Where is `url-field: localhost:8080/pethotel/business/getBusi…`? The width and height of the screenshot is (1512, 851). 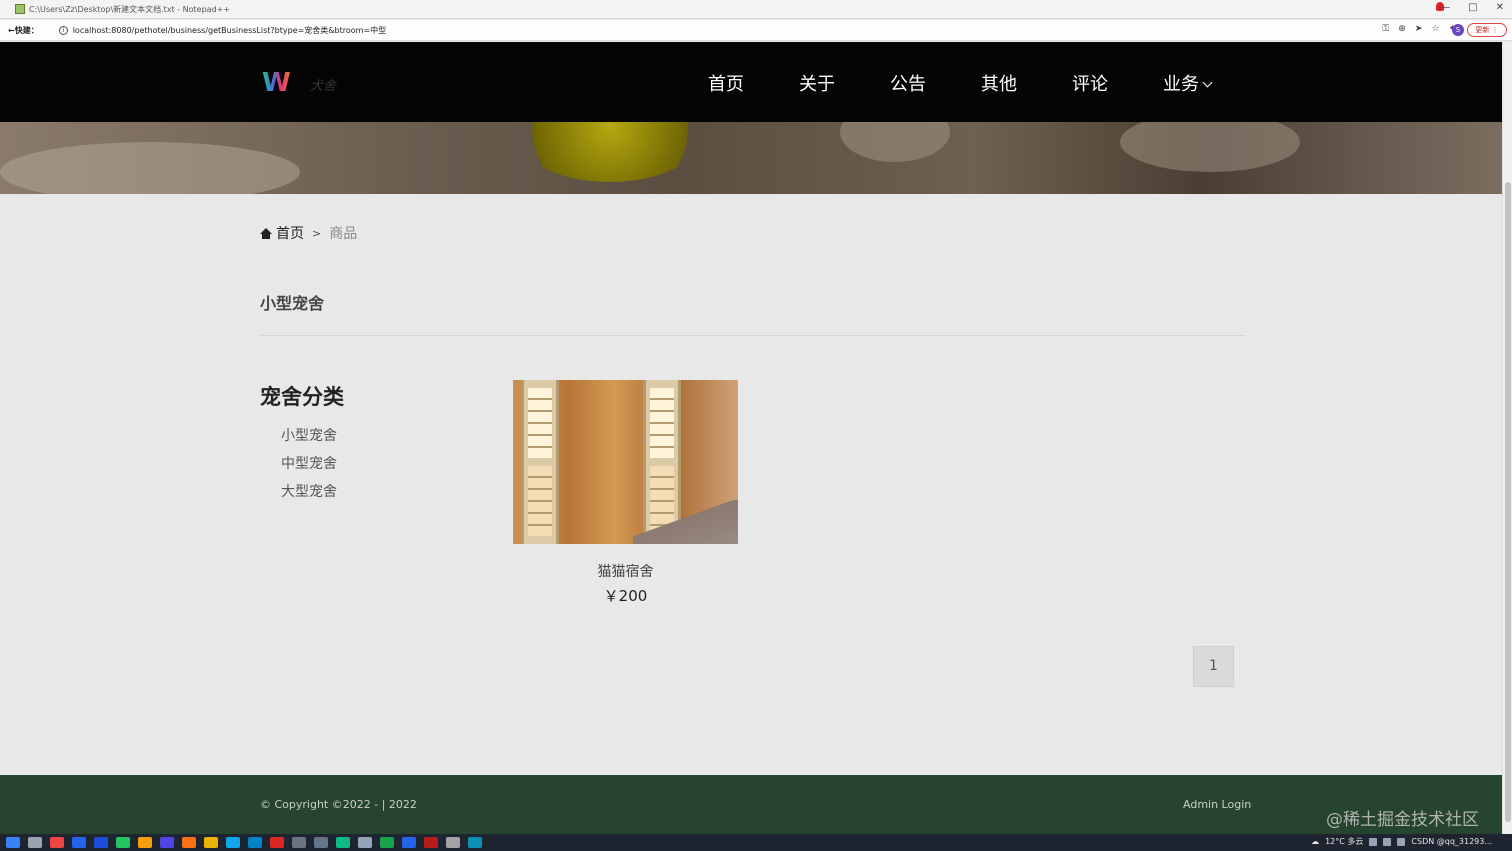 url-field: localhost:8080/pethotel/business/getBusi… is located at coordinates (229, 30).